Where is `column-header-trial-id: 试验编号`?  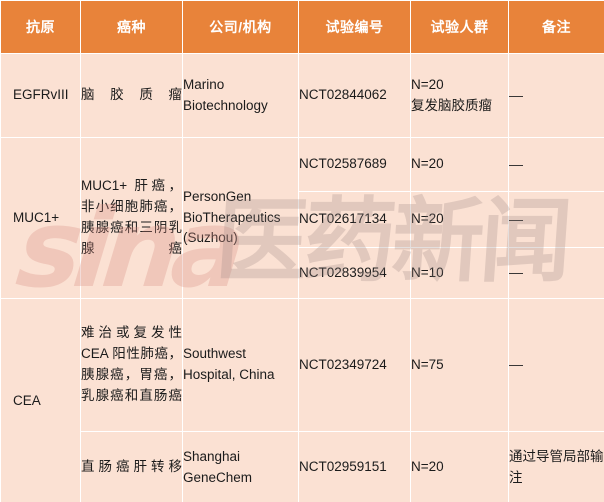 column-header-trial-id: 试验编号 is located at coordinates (354, 27).